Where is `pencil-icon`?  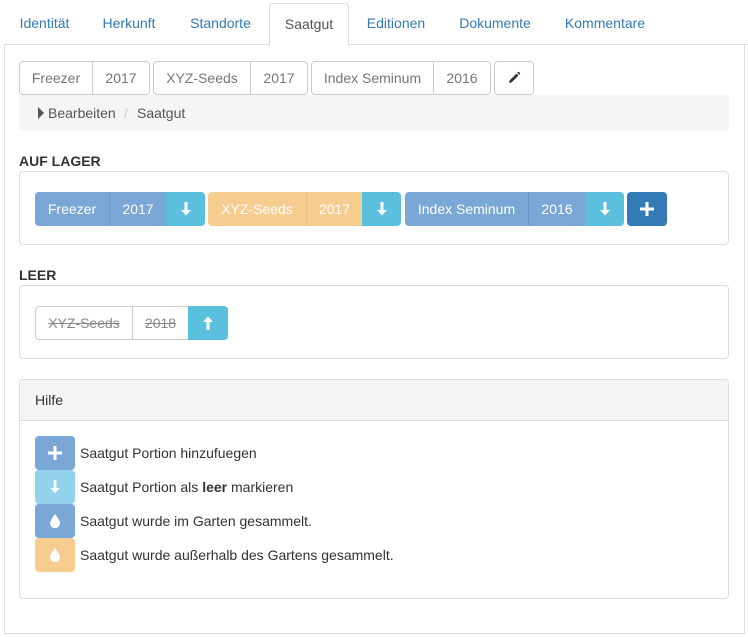 pencil-icon is located at coordinates (514, 78).